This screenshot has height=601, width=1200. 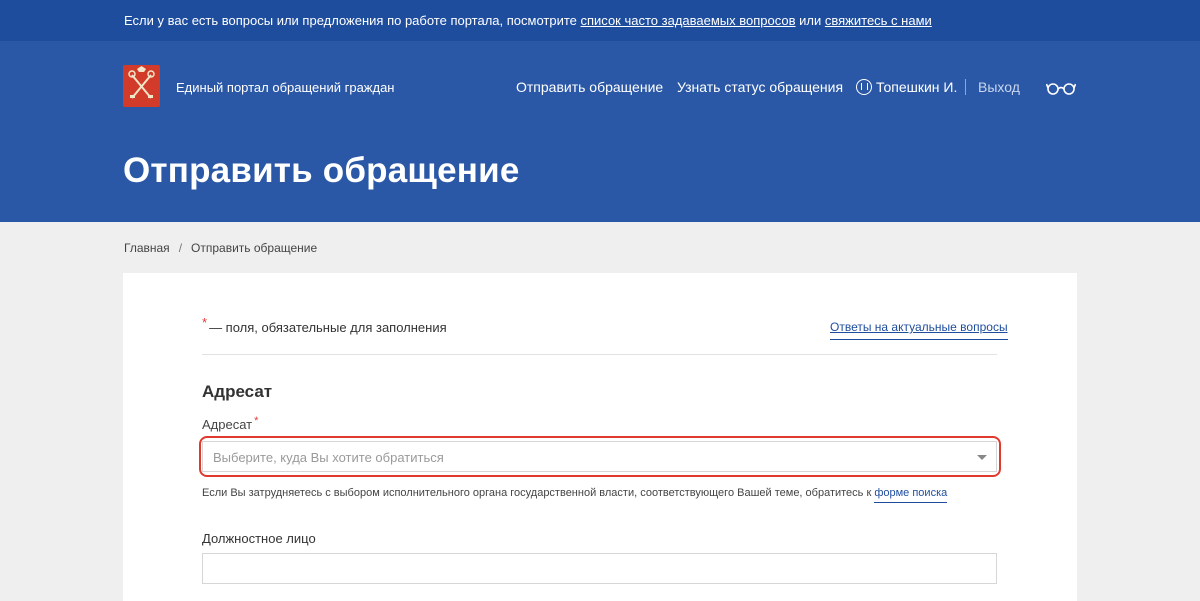 What do you see at coordinates (919, 330) in the screenshot?
I see `actual-questions-link: Ответы на актуальные вопросы` at bounding box center [919, 330].